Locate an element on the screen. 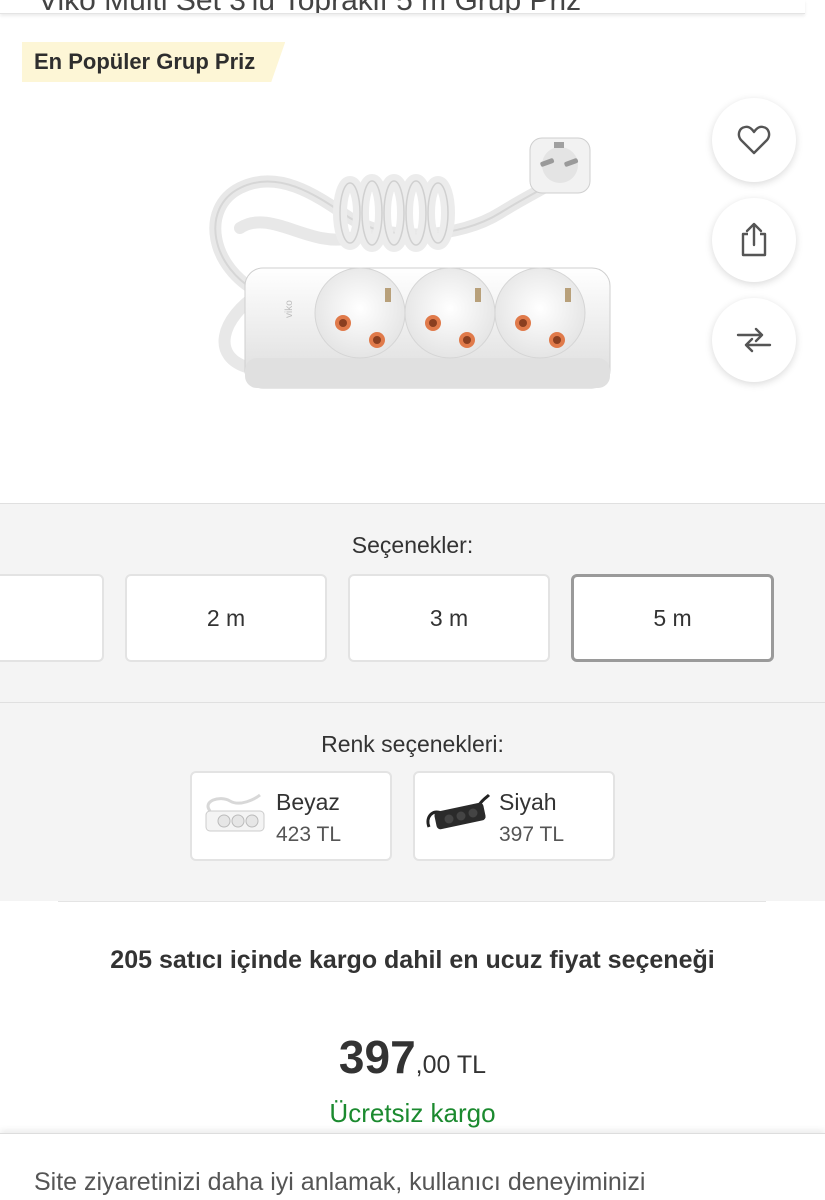  heart-icon is located at coordinates (754, 140).